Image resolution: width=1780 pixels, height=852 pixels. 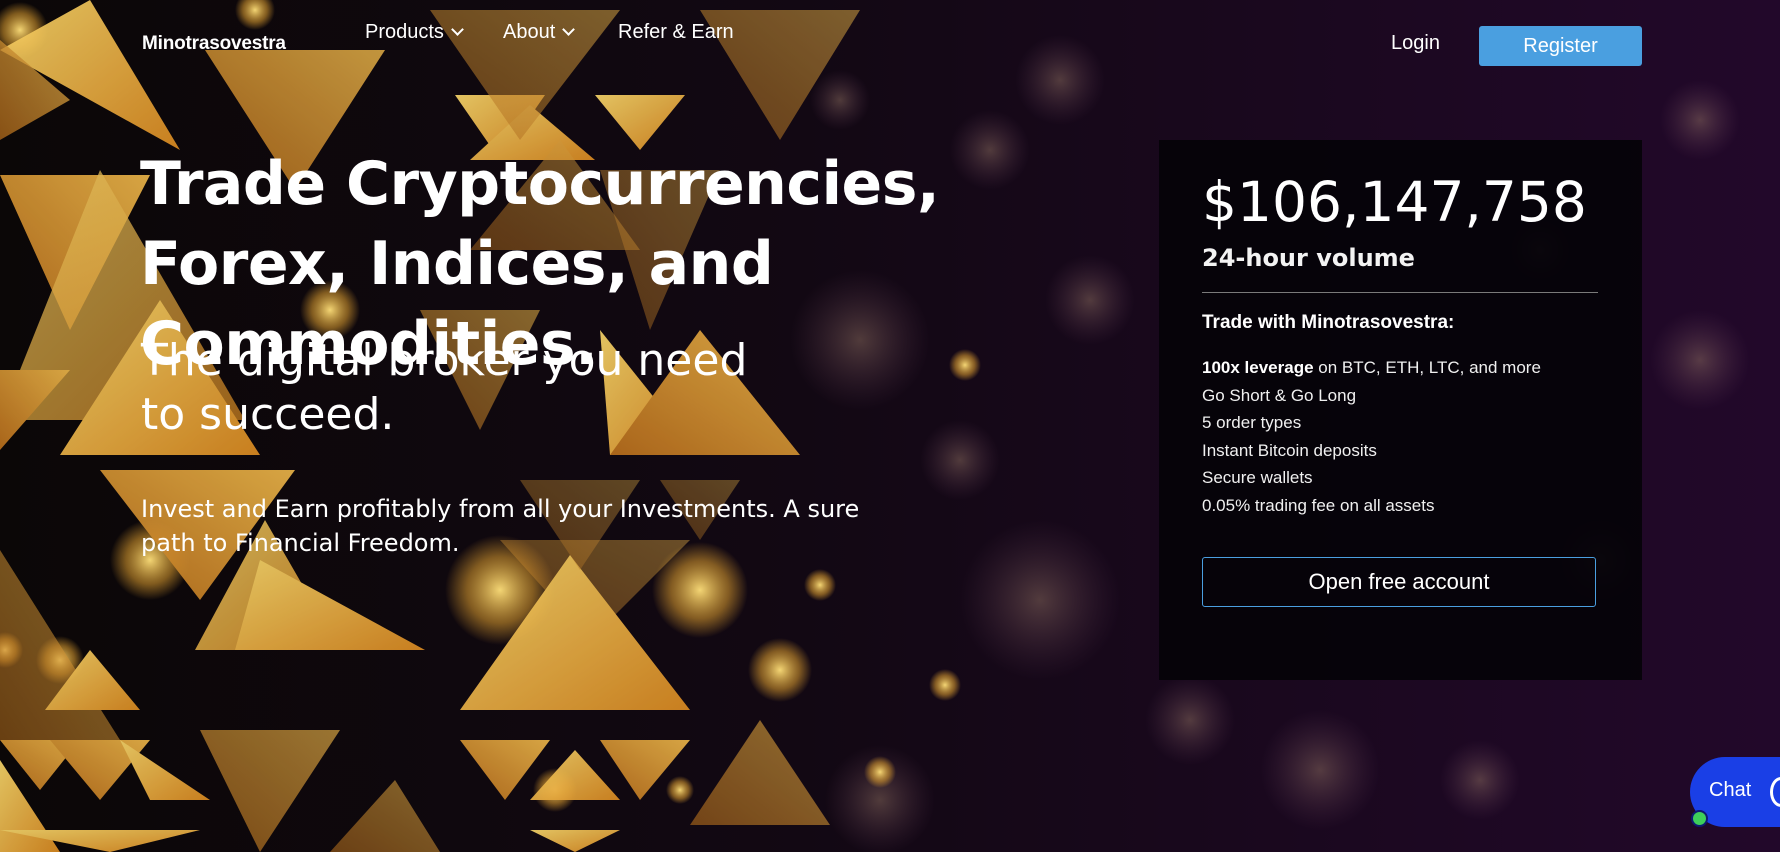 What do you see at coordinates (1415, 43) in the screenshot?
I see `login-link: Login` at bounding box center [1415, 43].